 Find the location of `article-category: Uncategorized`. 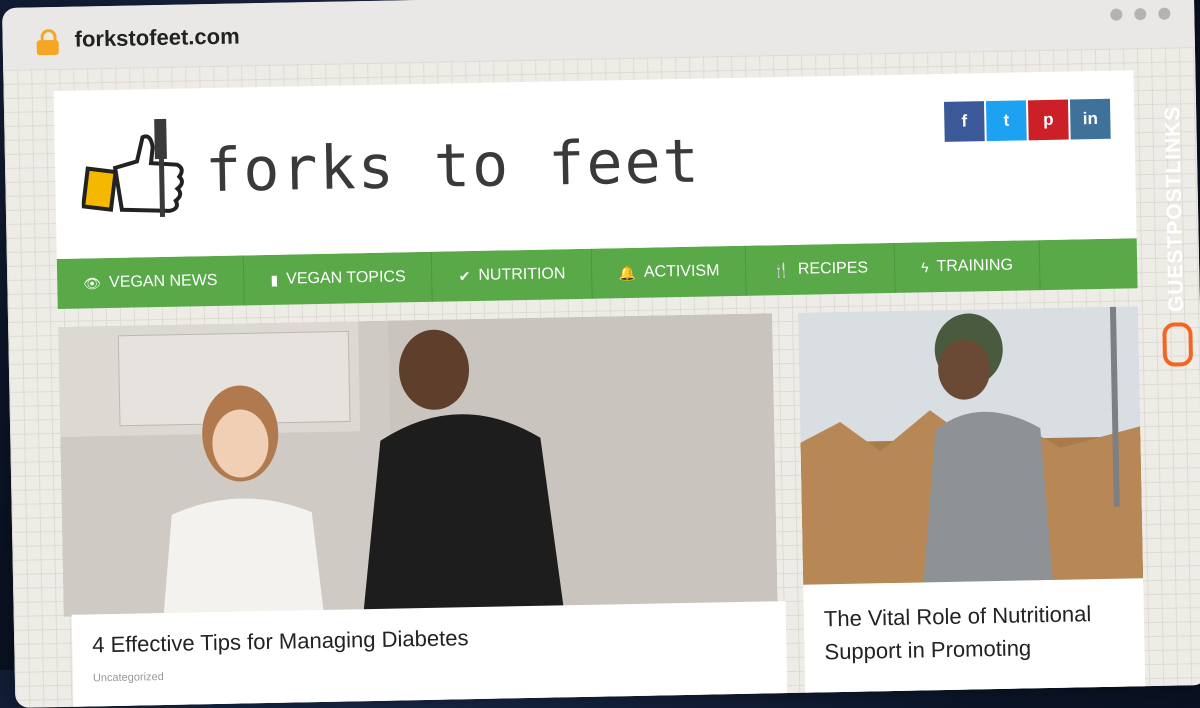

article-category: Uncategorized is located at coordinates (430, 671).